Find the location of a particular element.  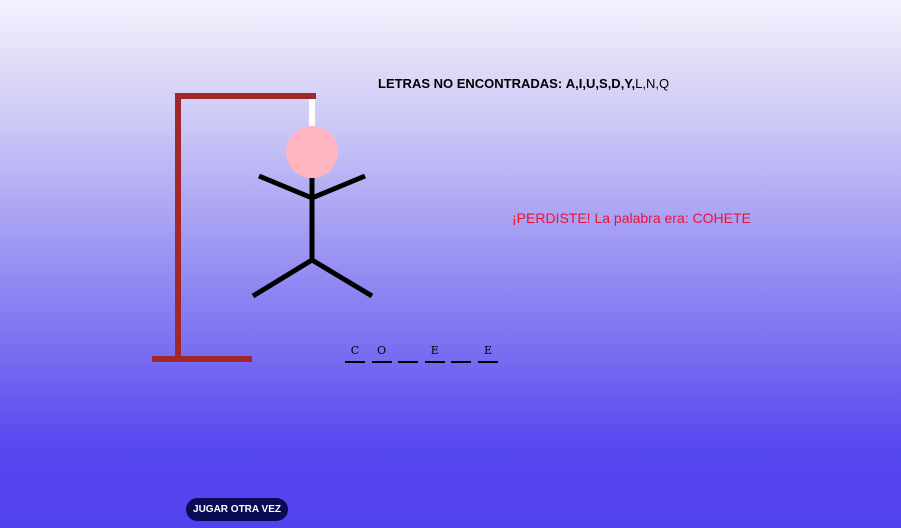

missed-letters: LETRAS NO ENCONTRADAS: A,I,U,S,D,Y,L,N,Q is located at coordinates (523, 83).